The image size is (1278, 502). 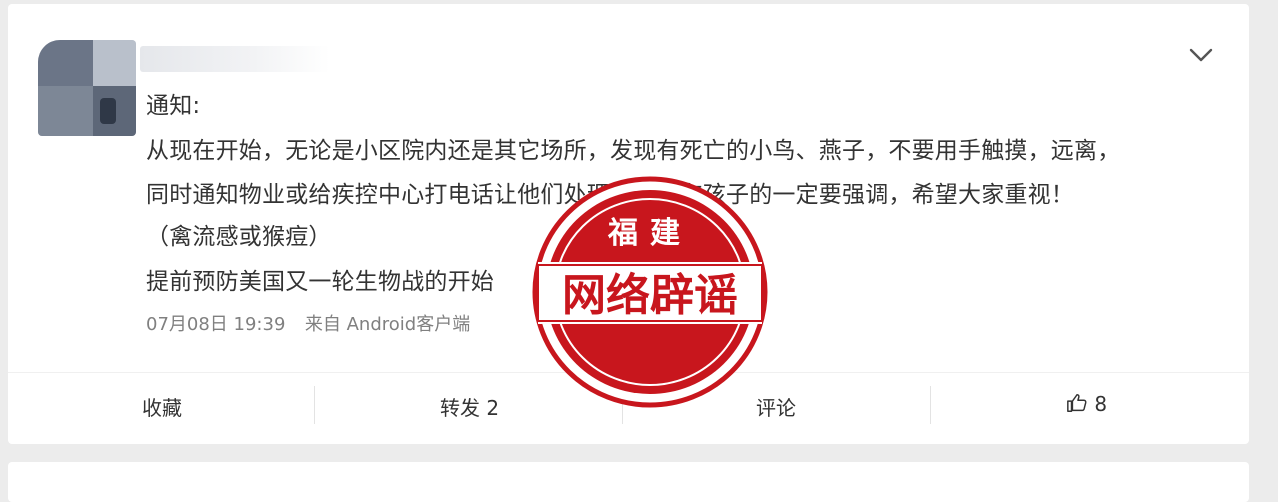 What do you see at coordinates (776, 406) in the screenshot?
I see `comment-button: 评论` at bounding box center [776, 406].